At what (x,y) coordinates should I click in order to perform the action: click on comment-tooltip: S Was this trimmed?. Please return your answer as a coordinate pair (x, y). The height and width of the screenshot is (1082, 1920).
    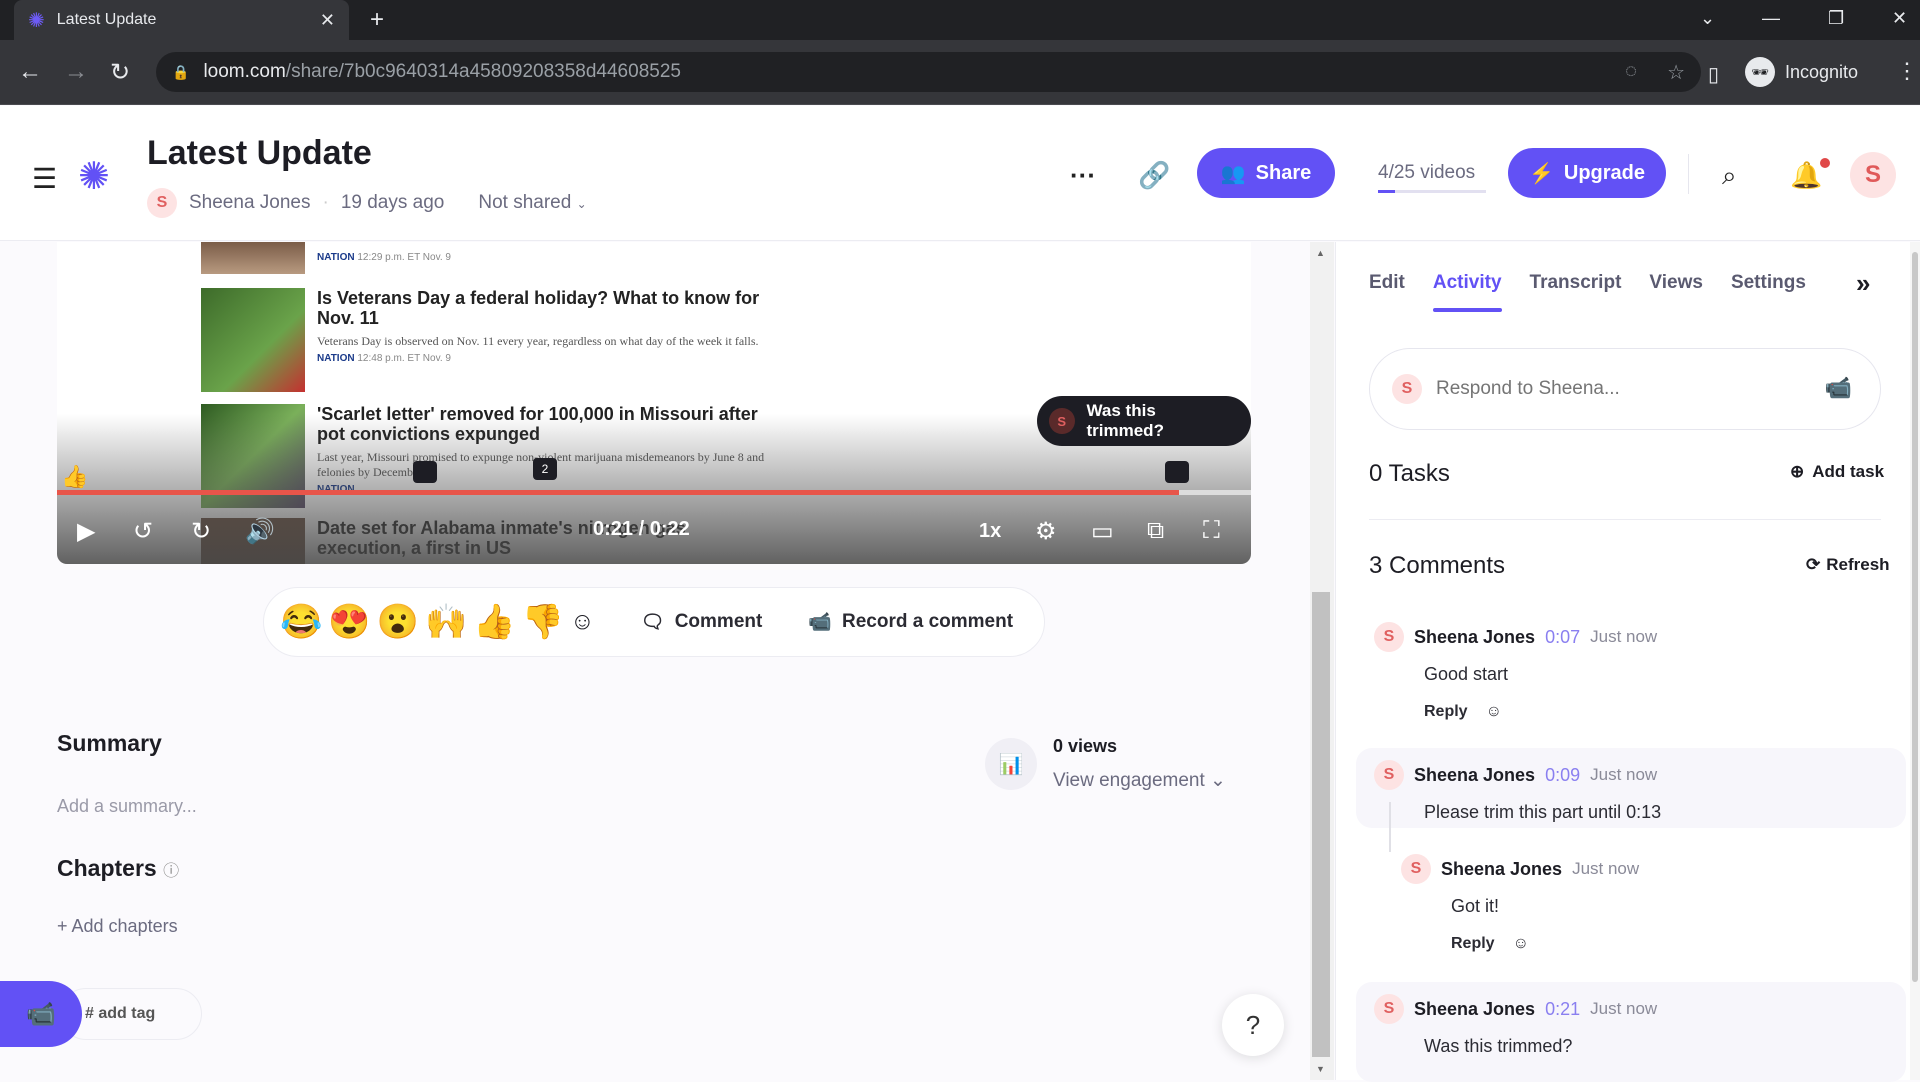
    Looking at the image, I should click on (1144, 421).